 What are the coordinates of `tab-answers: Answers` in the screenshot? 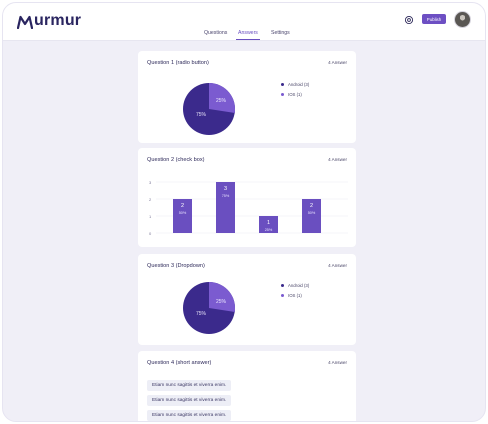 It's located at (248, 33).